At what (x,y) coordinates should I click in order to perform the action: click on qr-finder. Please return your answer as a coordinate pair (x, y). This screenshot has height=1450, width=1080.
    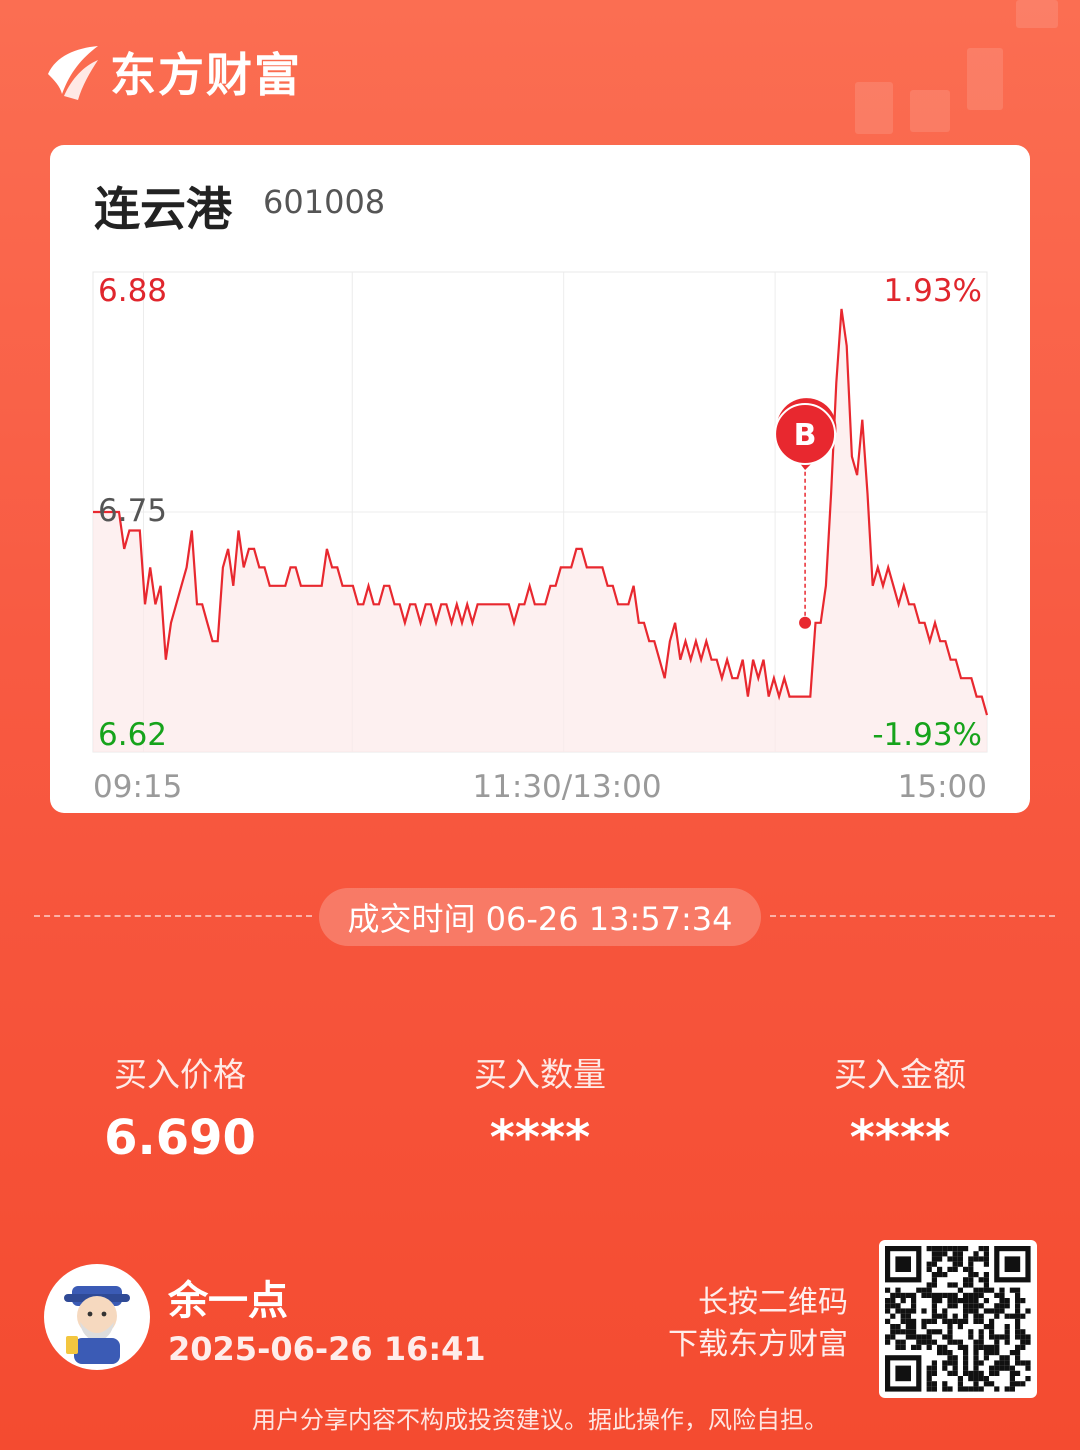
    Looking at the image, I should click on (903, 1373).